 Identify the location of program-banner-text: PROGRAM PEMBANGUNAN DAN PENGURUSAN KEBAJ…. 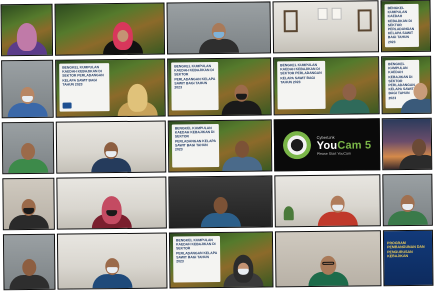
(406, 250).